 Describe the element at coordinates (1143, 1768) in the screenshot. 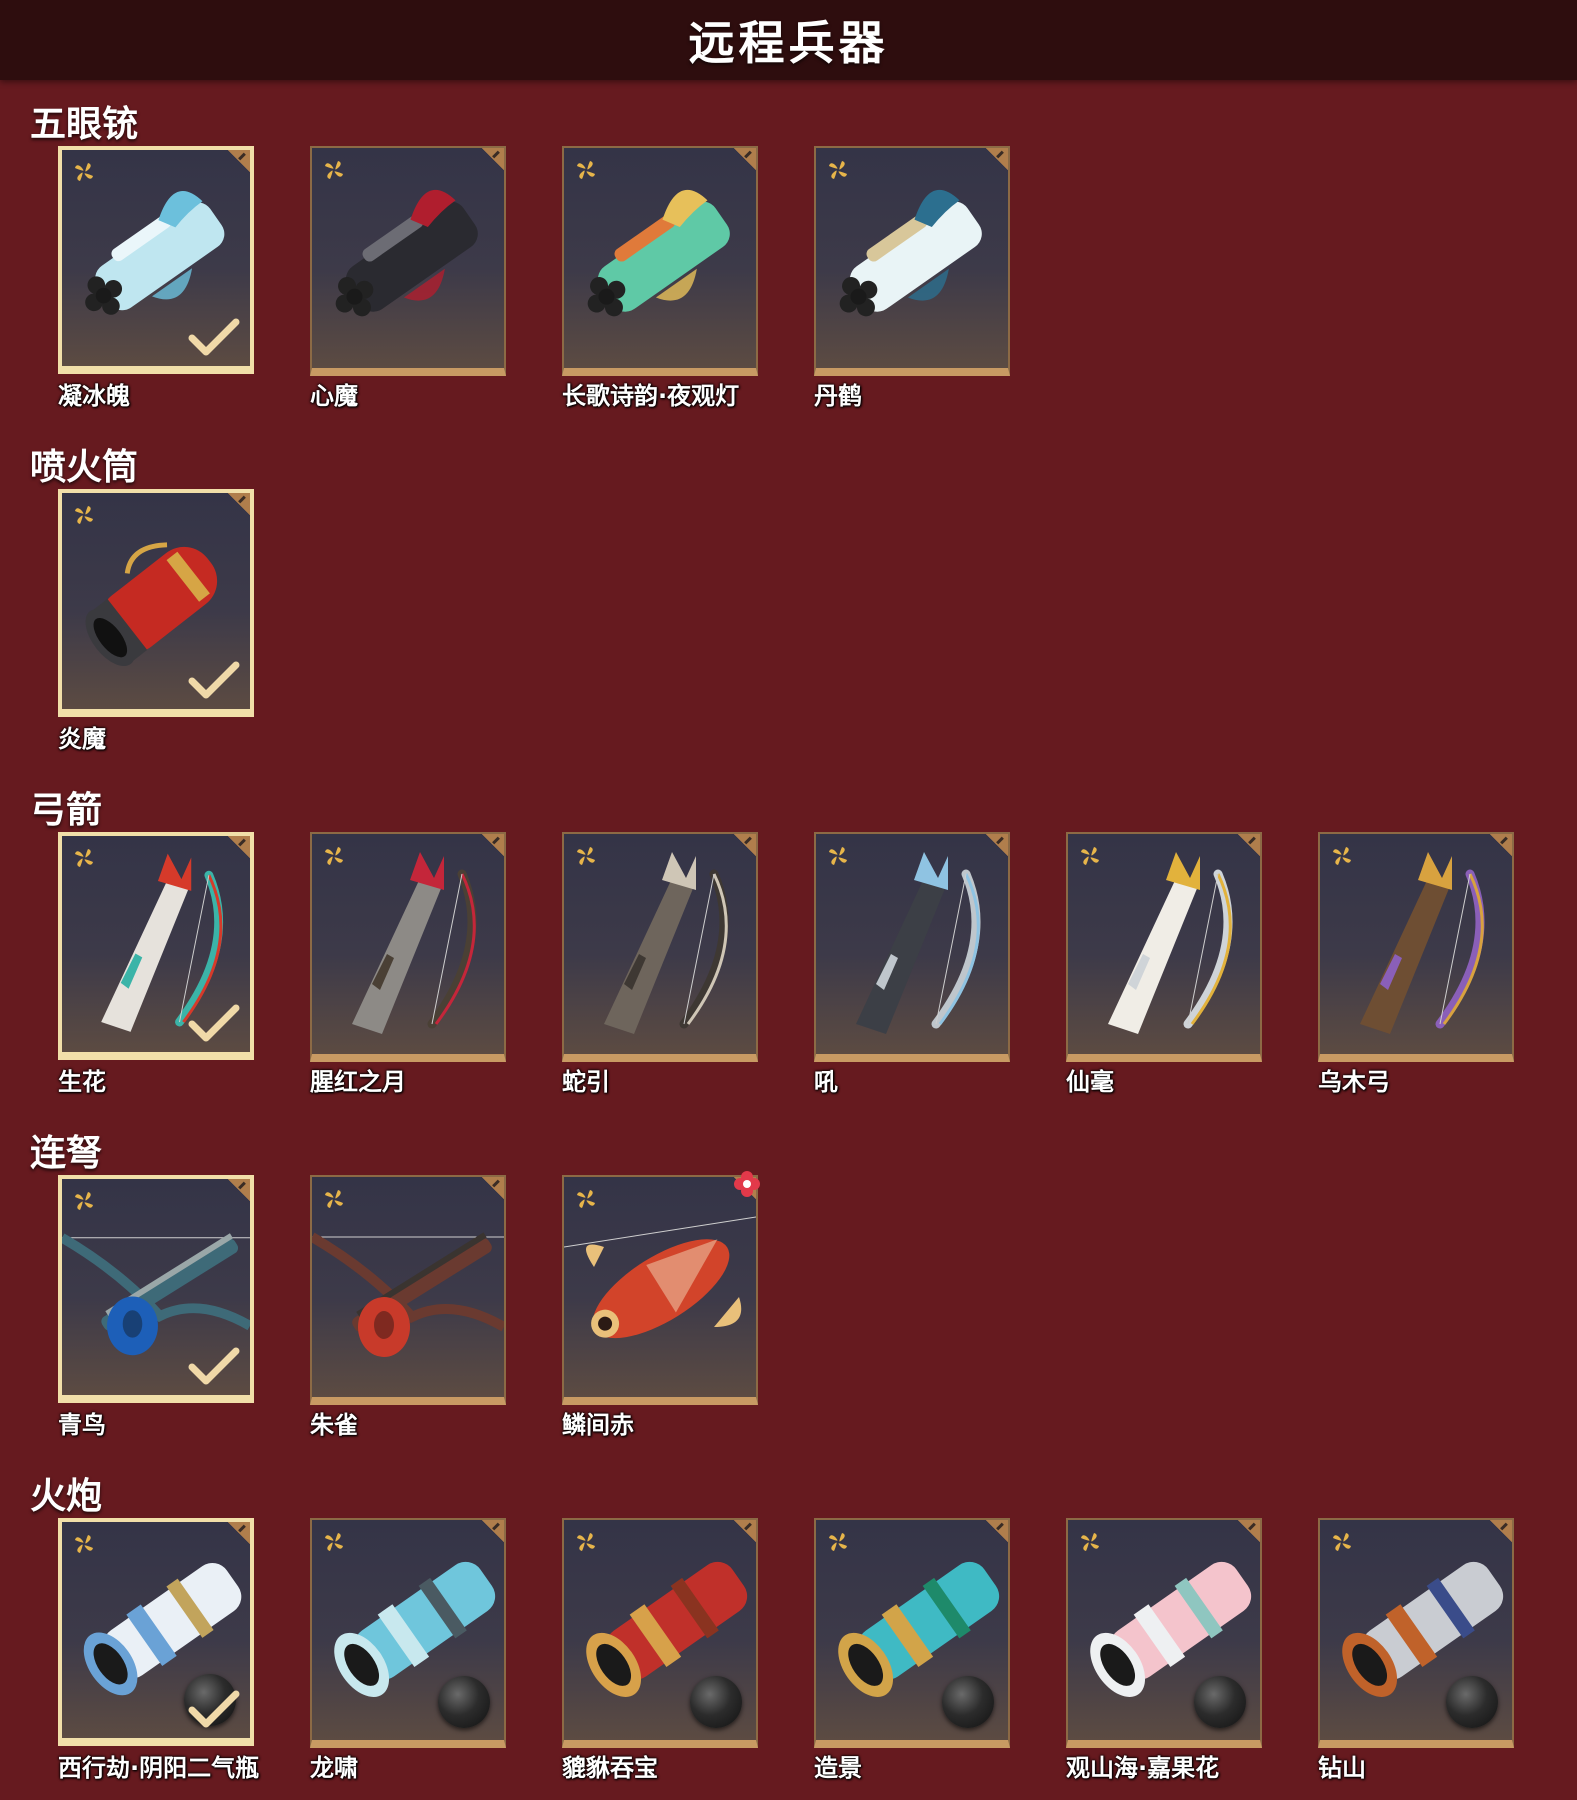

I see `weapon-skin-name: 观山海·嘉果花` at that location.